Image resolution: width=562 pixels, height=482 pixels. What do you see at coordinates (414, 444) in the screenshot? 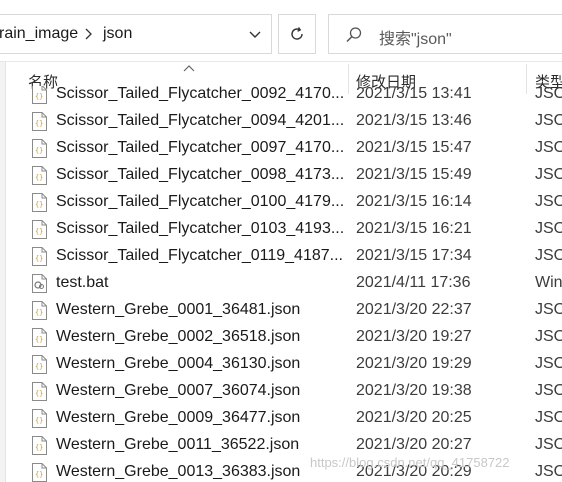
I see `file-modified-date: 2021/3/20 20:27` at bounding box center [414, 444].